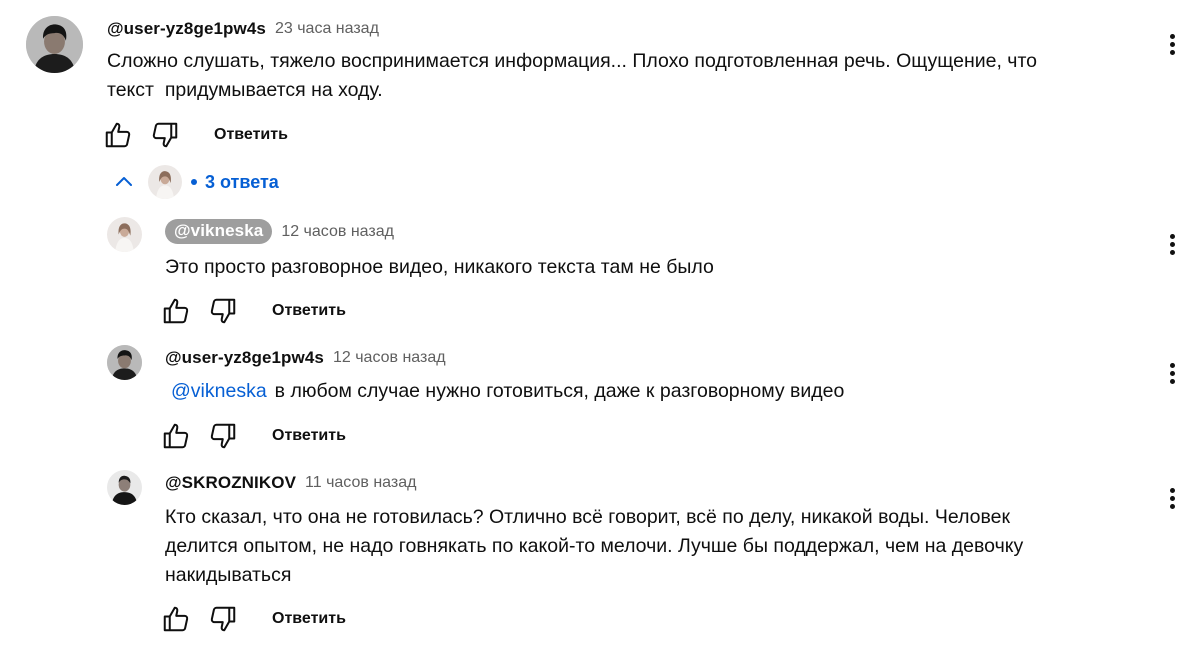  I want to click on reply-header: @SKROZNIKOV 11 часов назад, so click(290, 483).